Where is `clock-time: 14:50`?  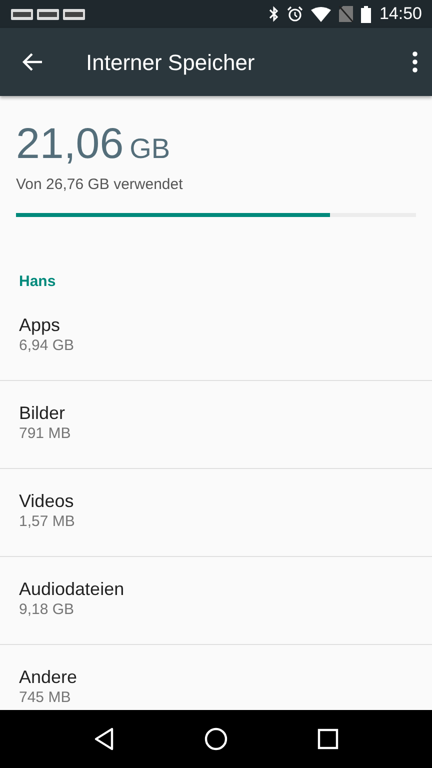
clock-time: 14:50 is located at coordinates (400, 14).